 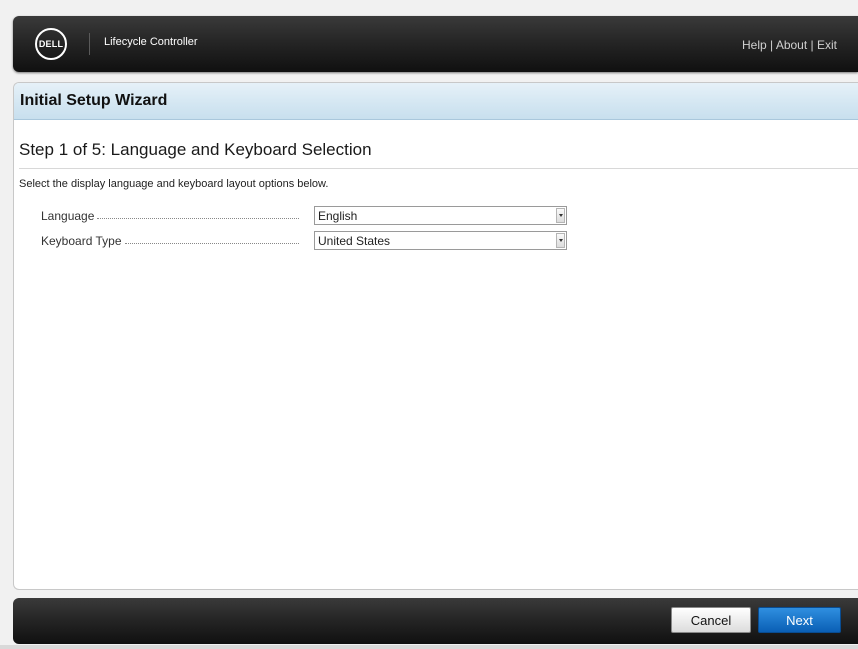 What do you see at coordinates (170, 241) in the screenshot?
I see `keyboard-label: Keyboard Type` at bounding box center [170, 241].